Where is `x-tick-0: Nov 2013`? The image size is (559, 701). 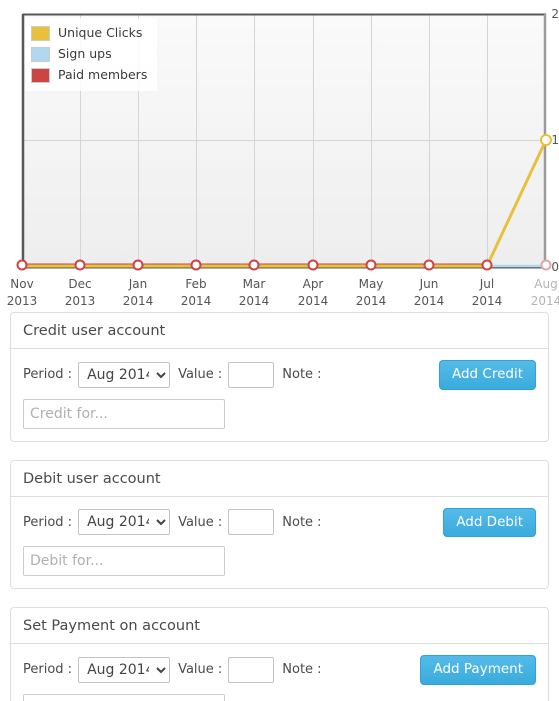
x-tick-0: Nov 2013 is located at coordinates (26, 293).